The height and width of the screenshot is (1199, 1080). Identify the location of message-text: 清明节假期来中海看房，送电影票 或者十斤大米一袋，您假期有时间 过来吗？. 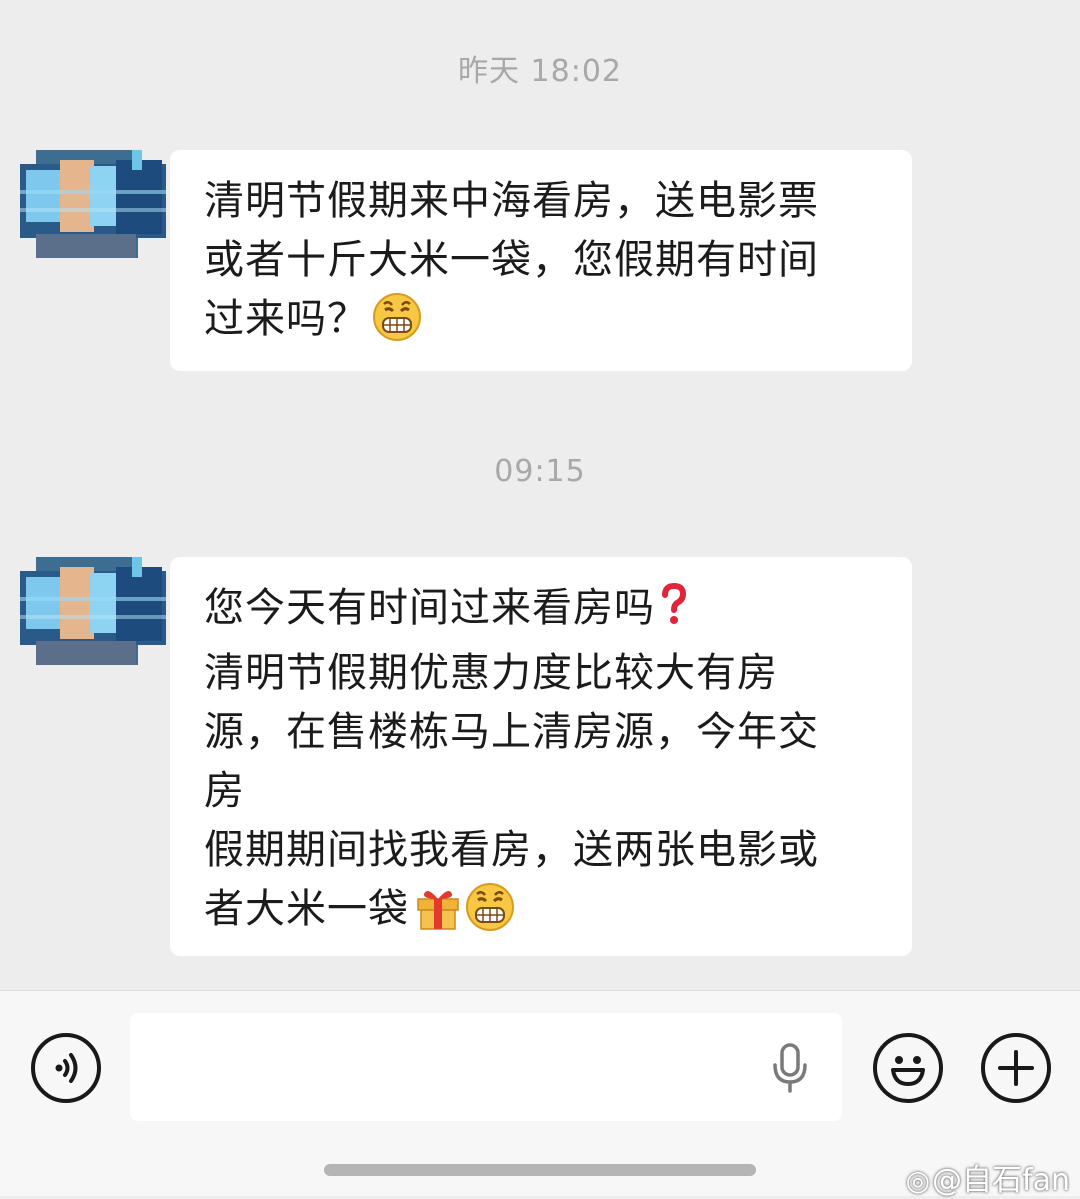
(511, 260).